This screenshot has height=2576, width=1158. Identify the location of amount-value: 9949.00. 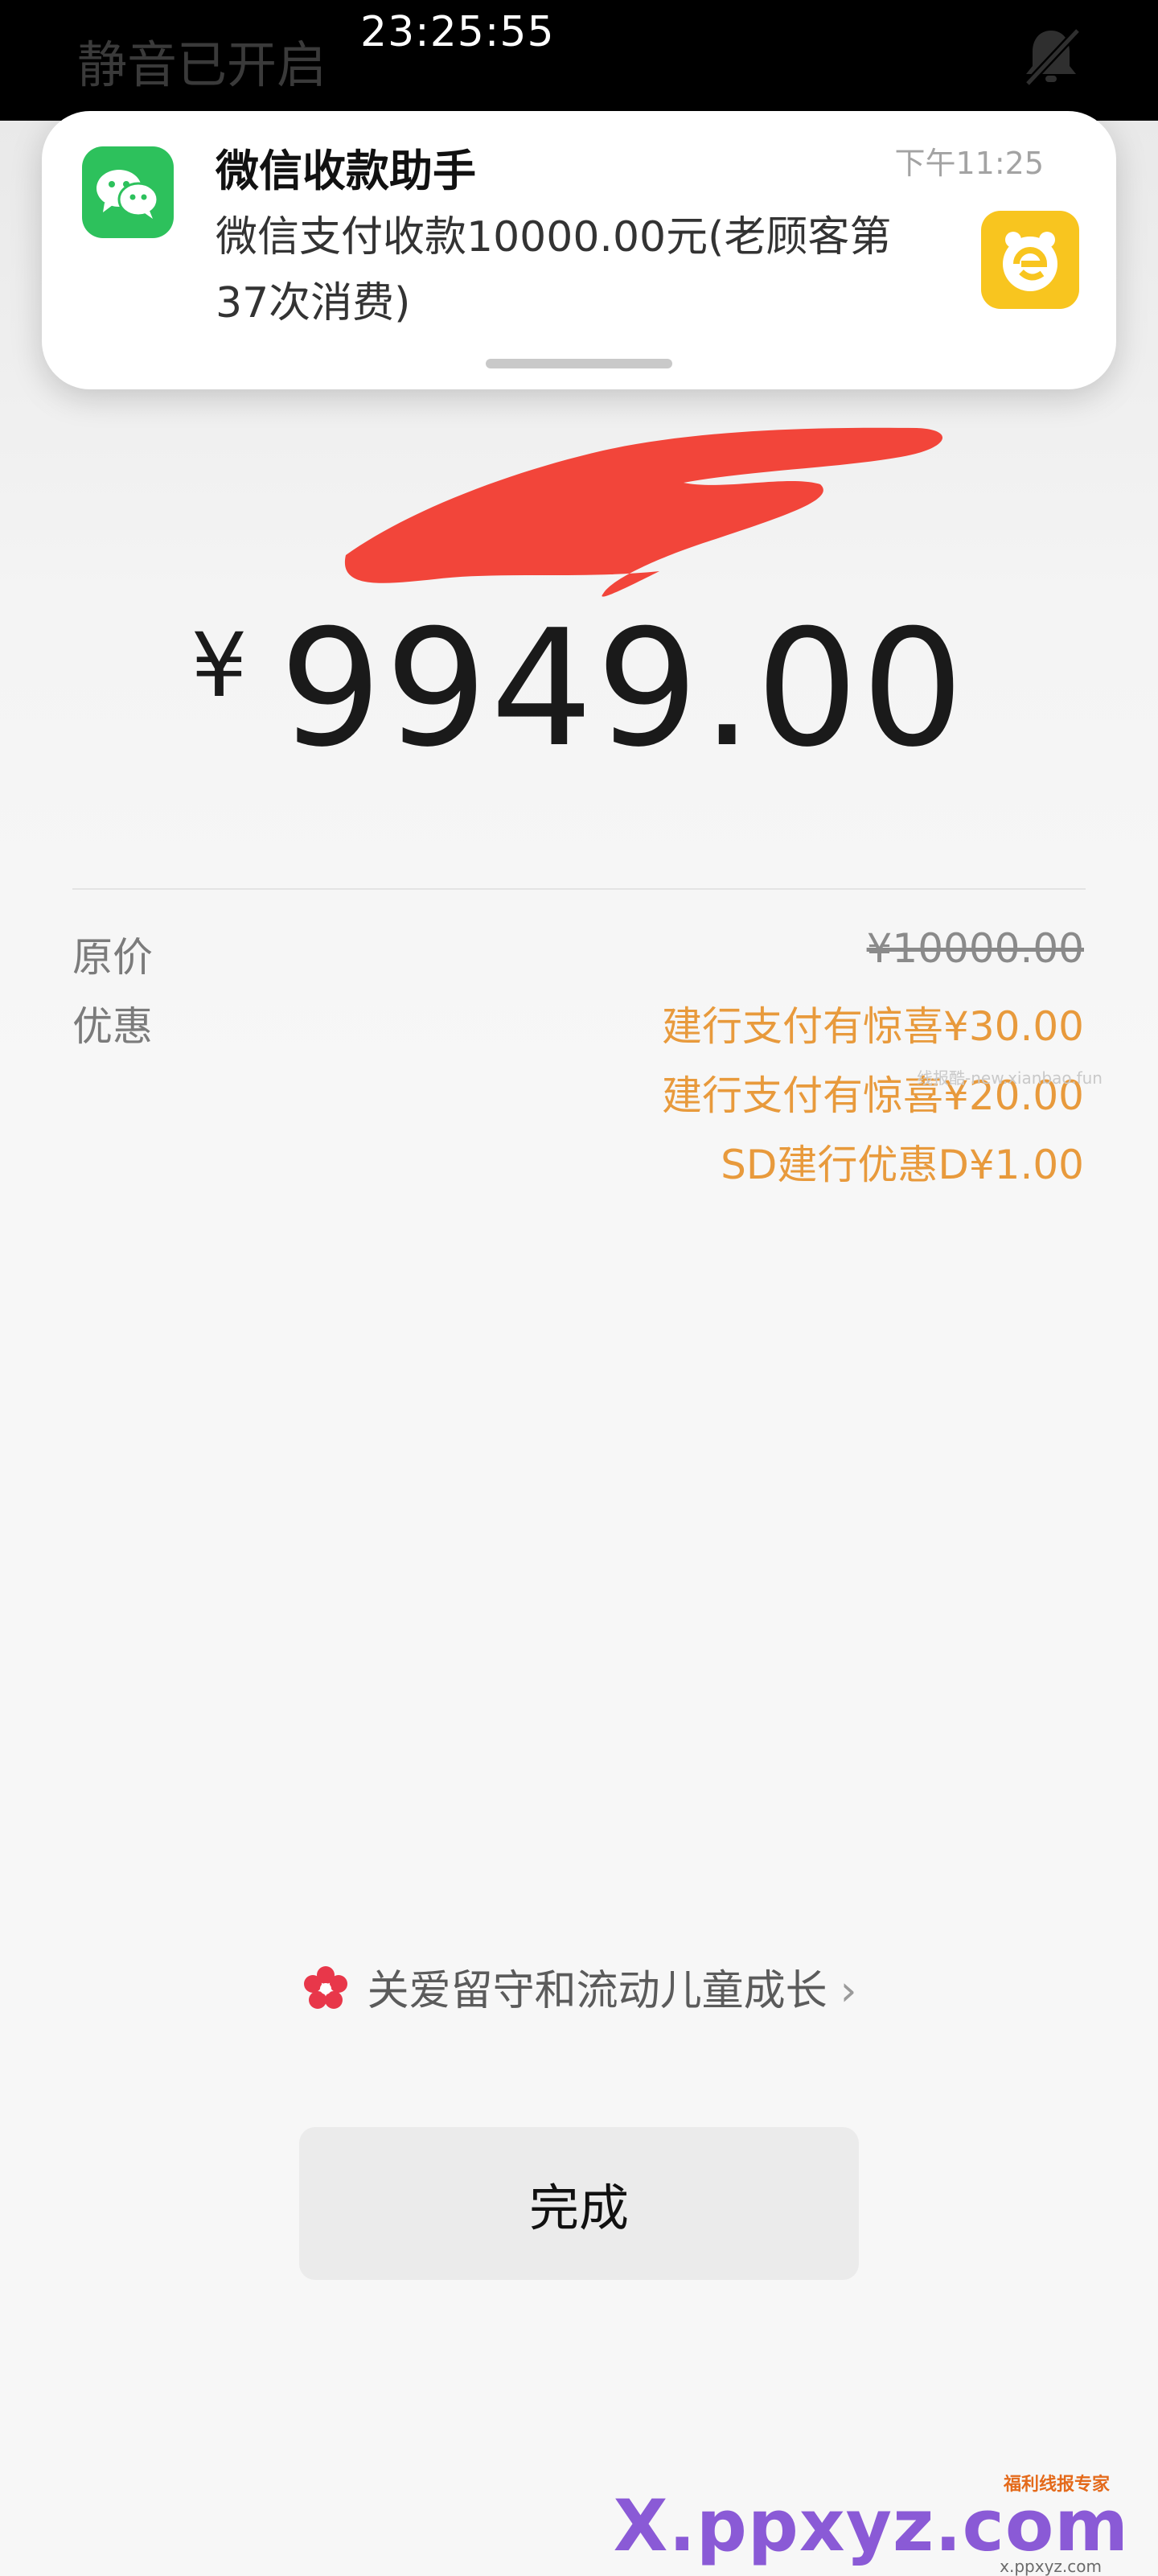
(623, 689).